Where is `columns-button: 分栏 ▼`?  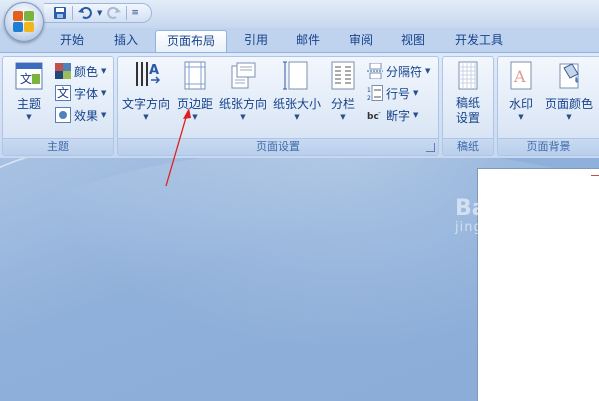 columns-button: 分栏 ▼ is located at coordinates (343, 91).